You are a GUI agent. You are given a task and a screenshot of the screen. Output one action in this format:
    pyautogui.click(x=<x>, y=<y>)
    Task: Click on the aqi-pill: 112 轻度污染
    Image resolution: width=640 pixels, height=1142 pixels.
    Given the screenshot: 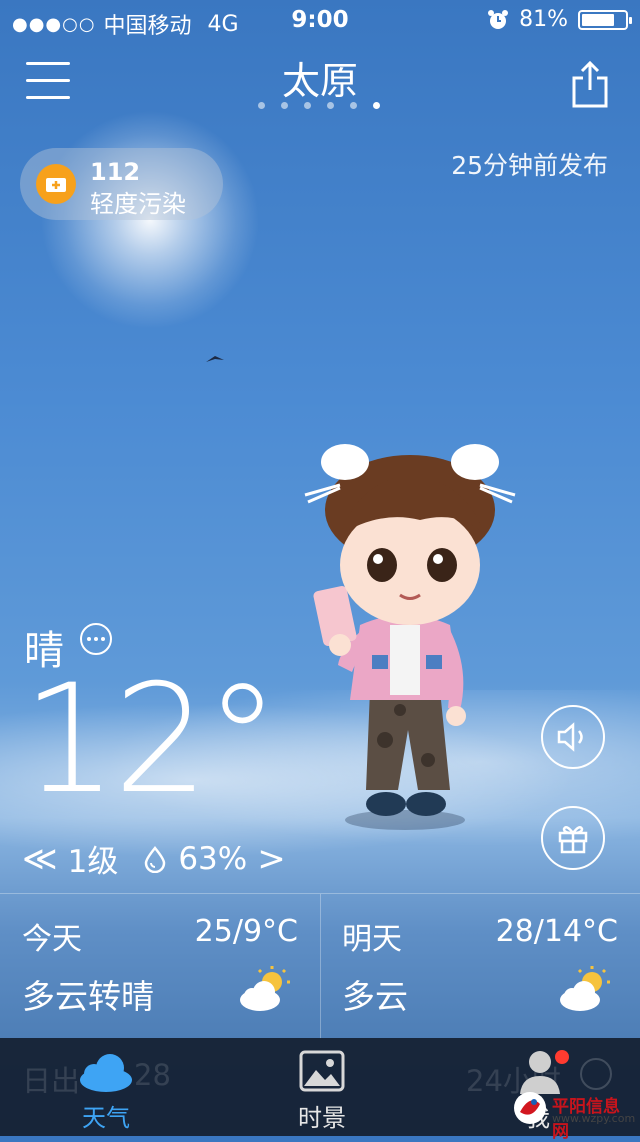 What is the action you would take?
    pyautogui.click(x=121, y=184)
    